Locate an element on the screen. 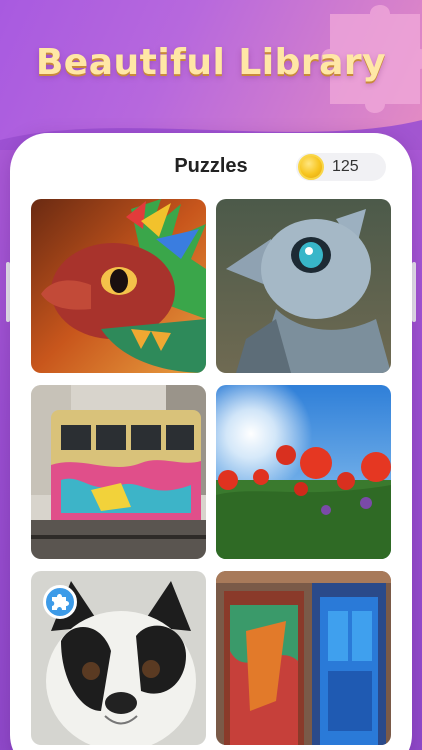 The height and width of the screenshot is (750, 422). puzzle-tile-dragon-rainbow is located at coordinates (118, 286).